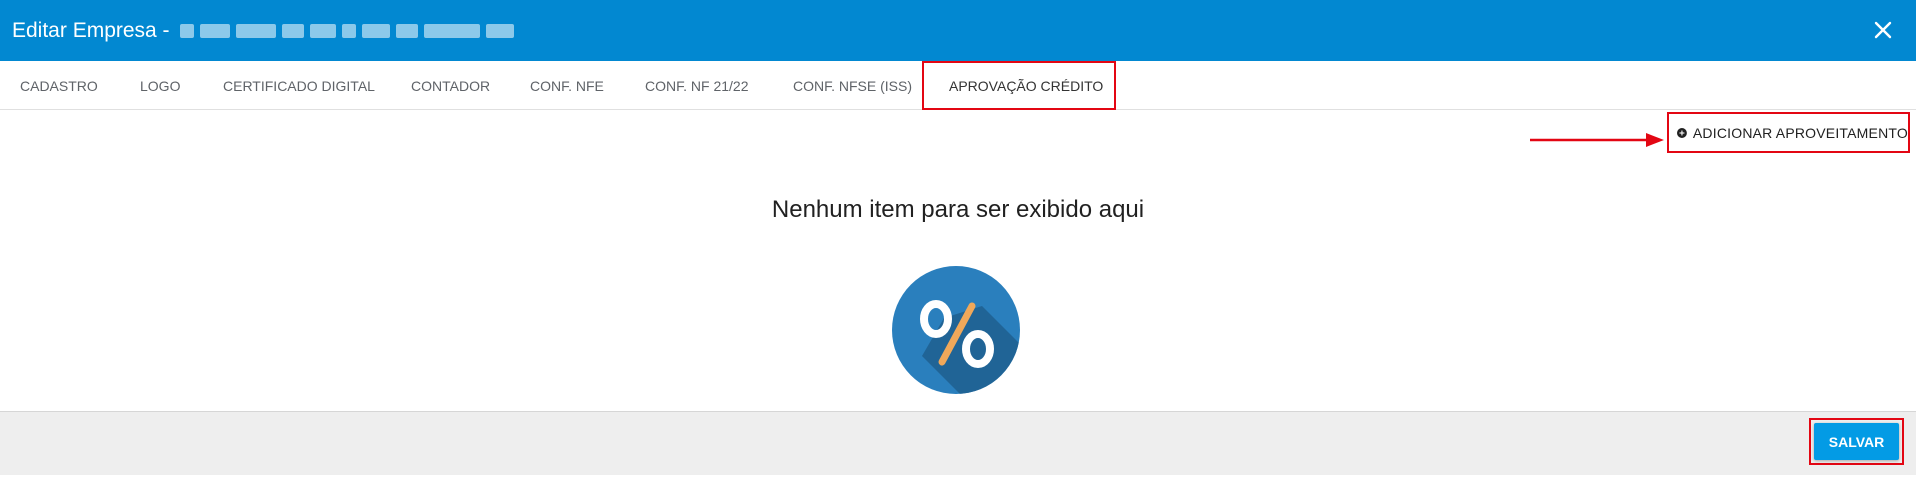  I want to click on dialog-footer, so click(958, 443).